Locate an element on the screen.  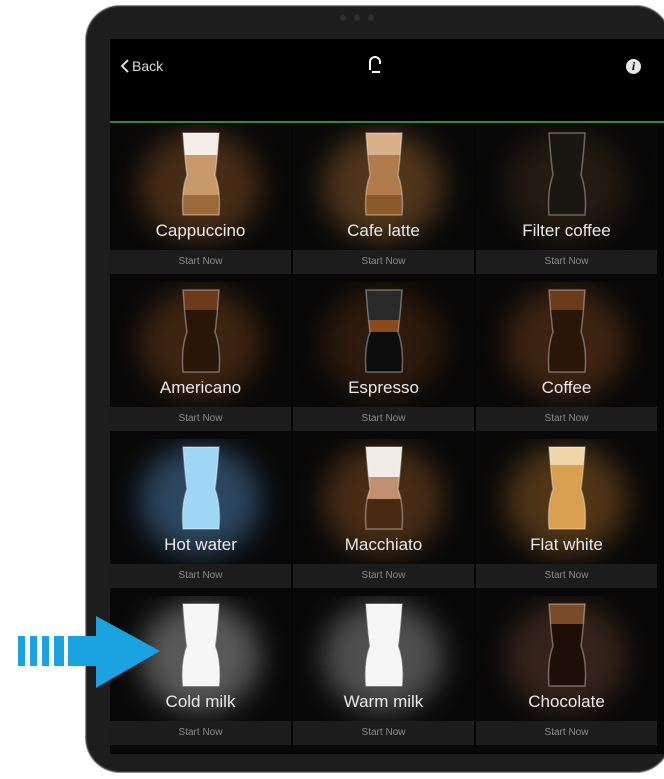
drink-tile-coffee: Coffee Start Now is located at coordinates (566, 360).